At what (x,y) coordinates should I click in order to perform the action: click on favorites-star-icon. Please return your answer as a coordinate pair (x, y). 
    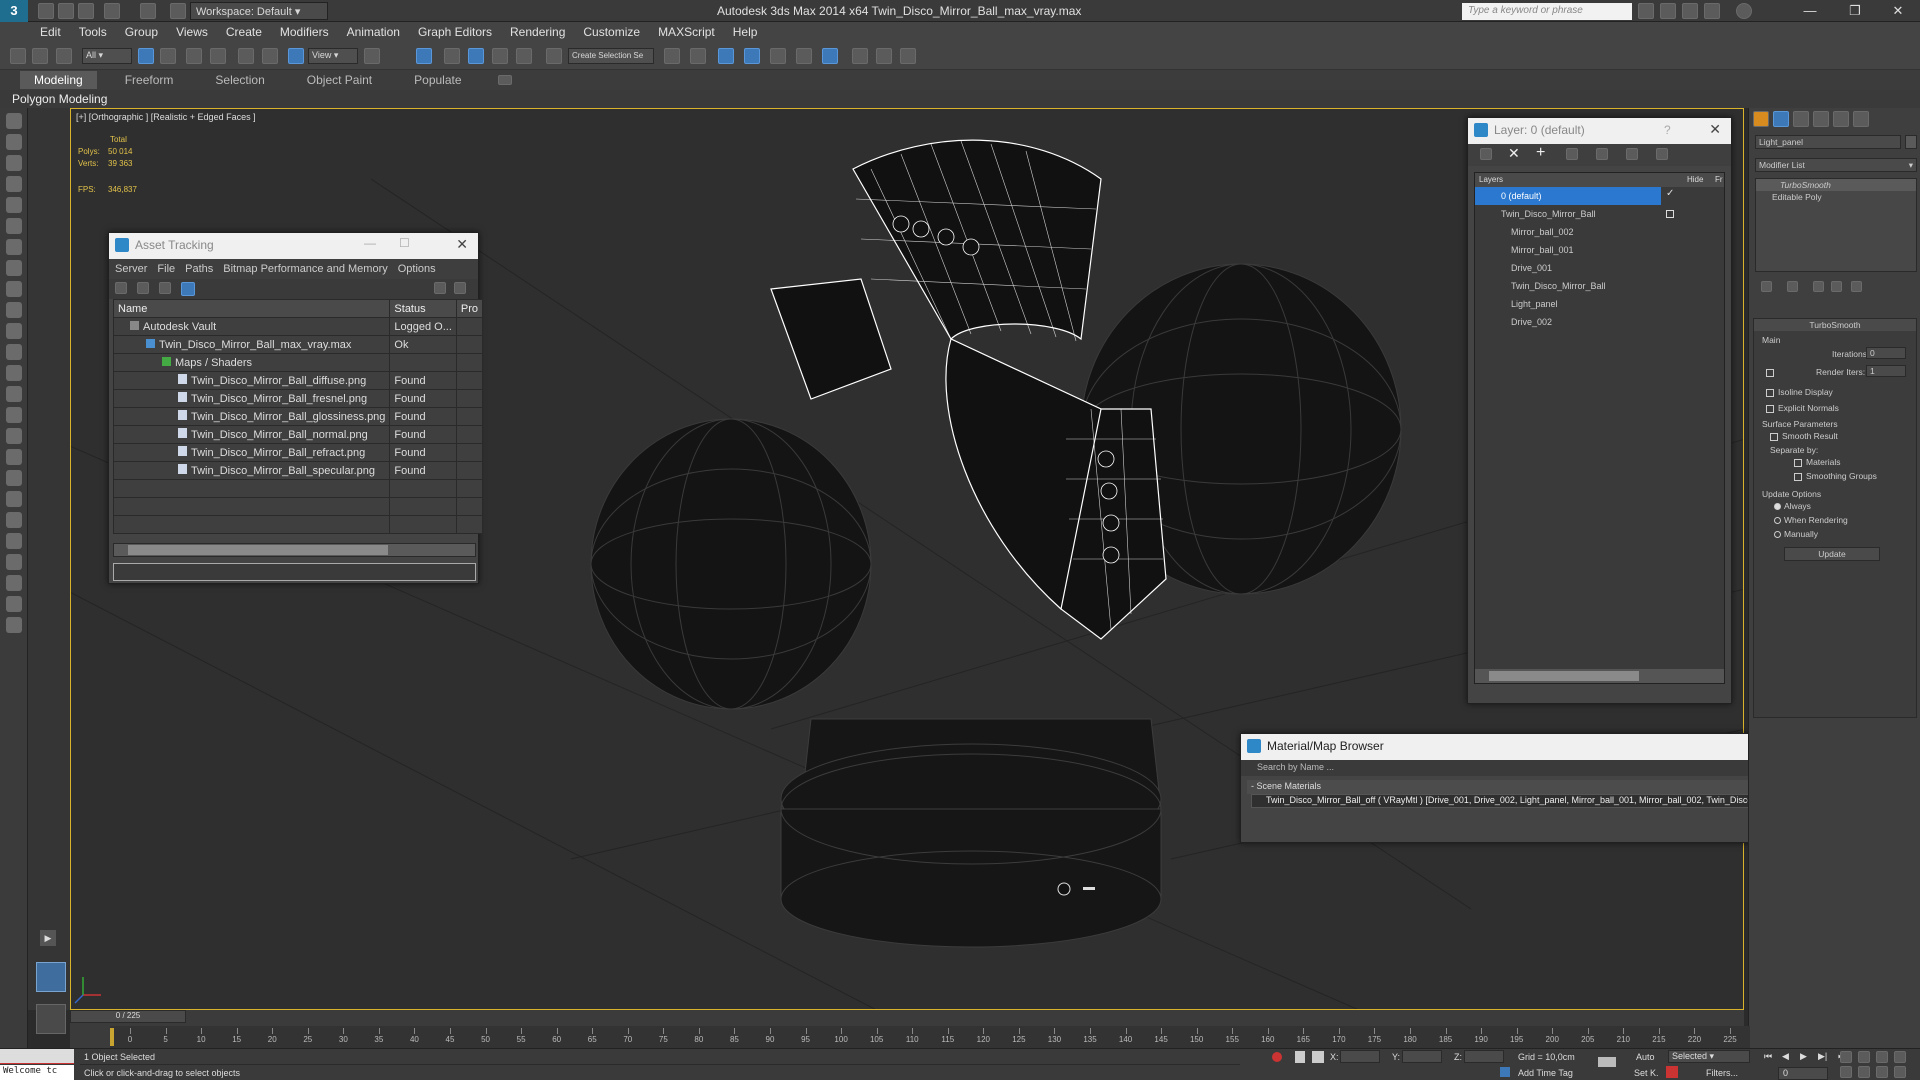
    Looking at the image, I should click on (1712, 11).